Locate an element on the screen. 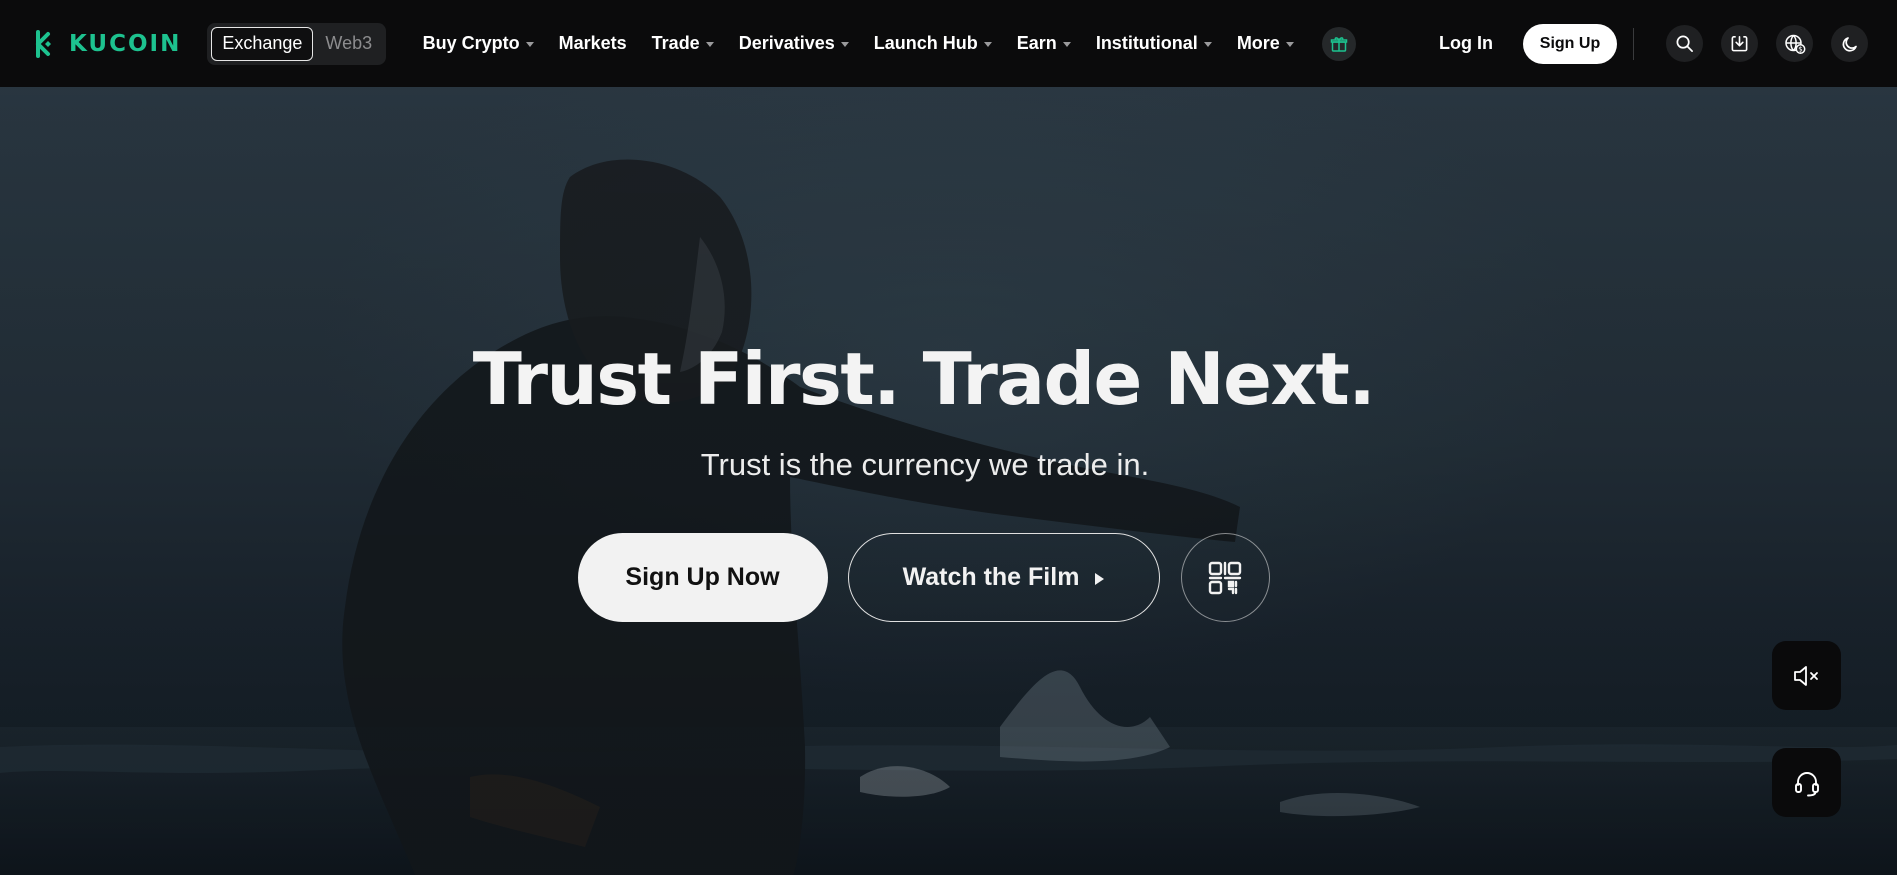 Image resolution: width=1897 pixels, height=875 pixels. nav-launch-hub: Launch Hub is located at coordinates (932, 43).